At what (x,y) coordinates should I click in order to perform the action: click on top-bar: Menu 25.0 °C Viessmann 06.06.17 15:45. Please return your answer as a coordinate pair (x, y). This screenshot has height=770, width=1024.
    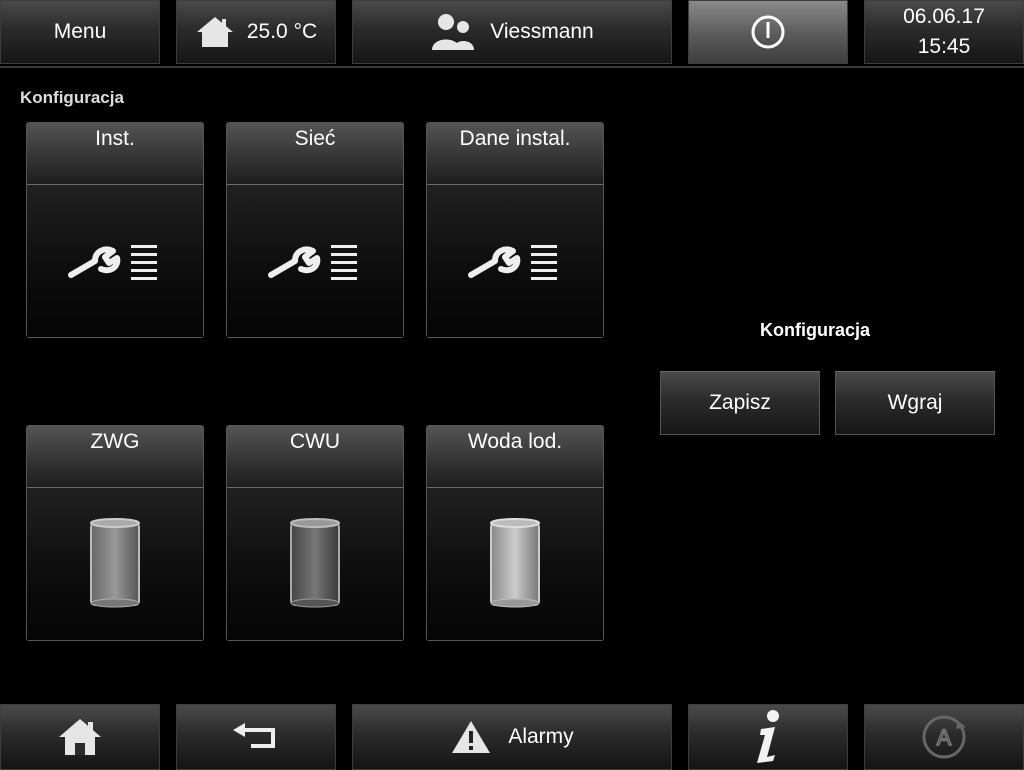
    Looking at the image, I should click on (512, 34).